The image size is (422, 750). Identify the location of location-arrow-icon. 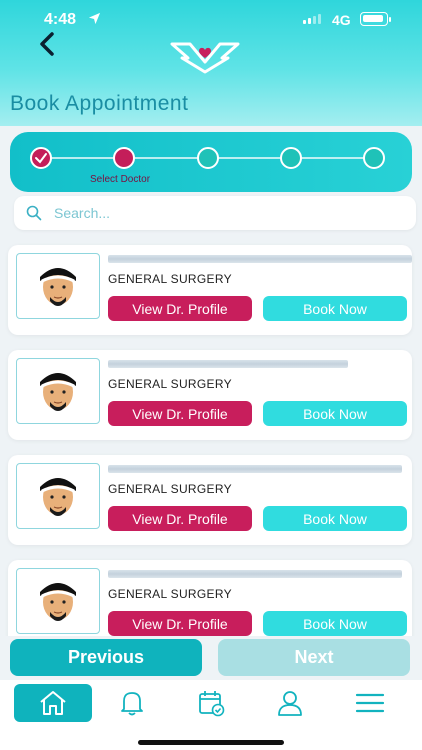
(94, 21).